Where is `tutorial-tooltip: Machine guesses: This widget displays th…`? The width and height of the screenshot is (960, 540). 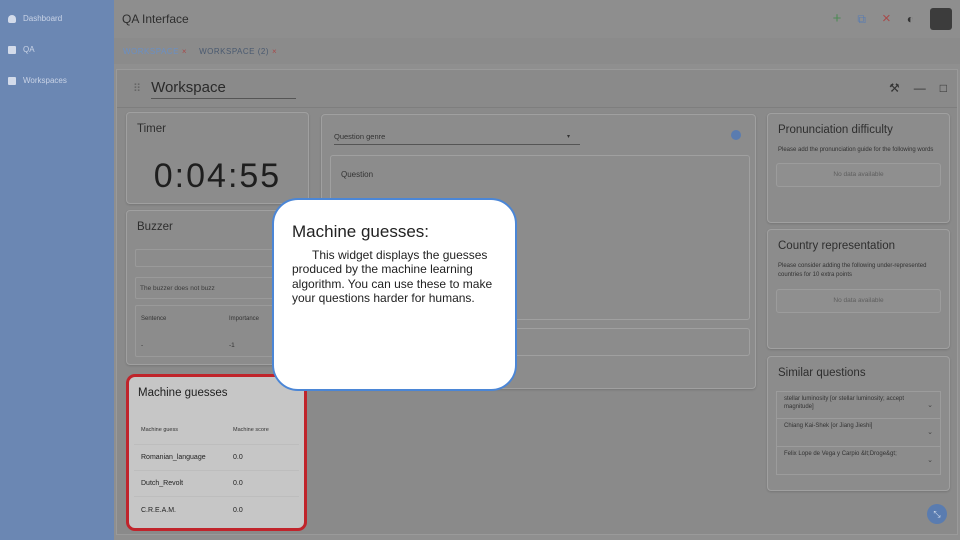 tutorial-tooltip: Machine guesses: This widget displays th… is located at coordinates (394, 294).